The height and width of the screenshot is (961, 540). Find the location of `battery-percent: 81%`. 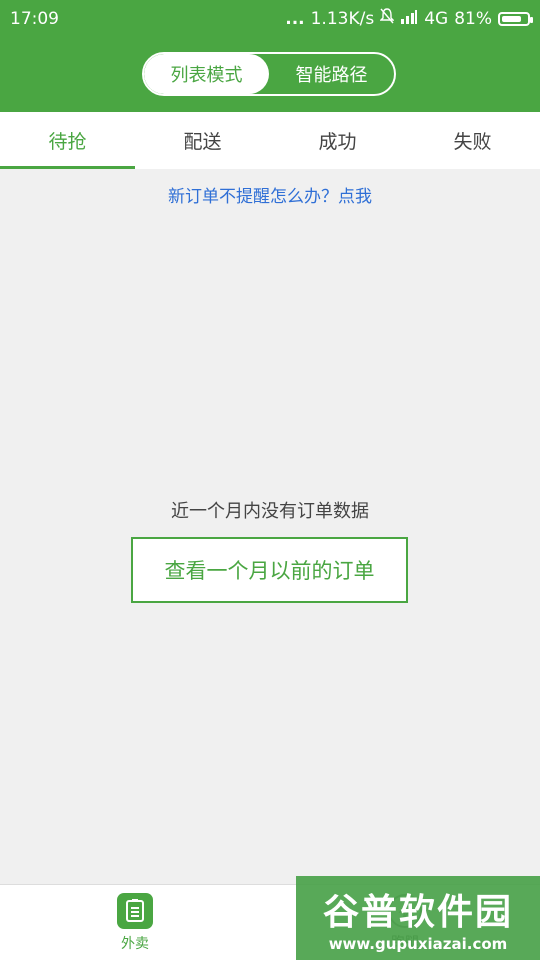

battery-percent: 81% is located at coordinates (473, 18).